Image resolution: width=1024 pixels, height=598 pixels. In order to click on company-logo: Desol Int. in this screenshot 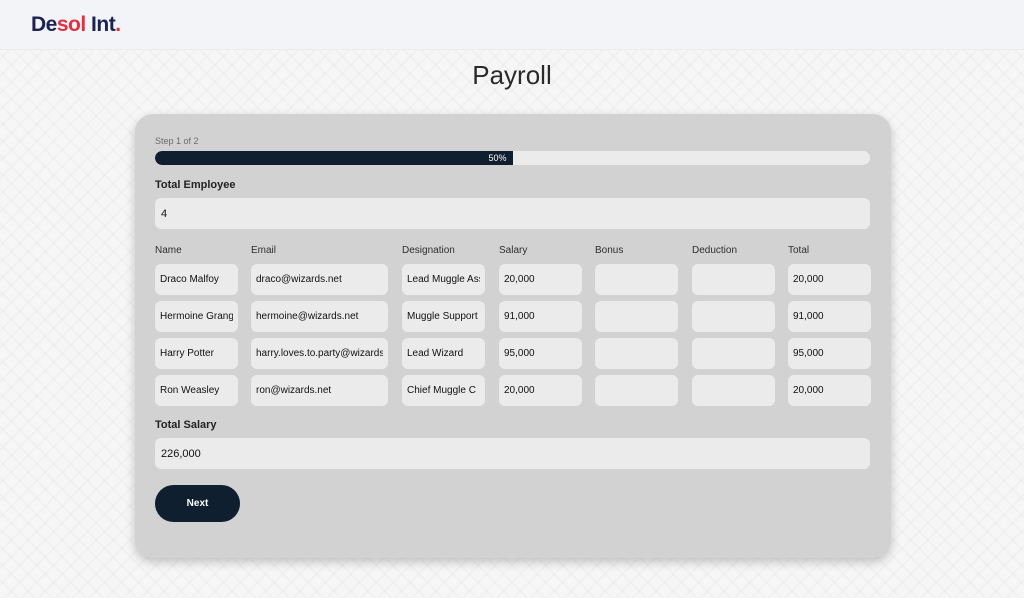, I will do `click(76, 25)`.